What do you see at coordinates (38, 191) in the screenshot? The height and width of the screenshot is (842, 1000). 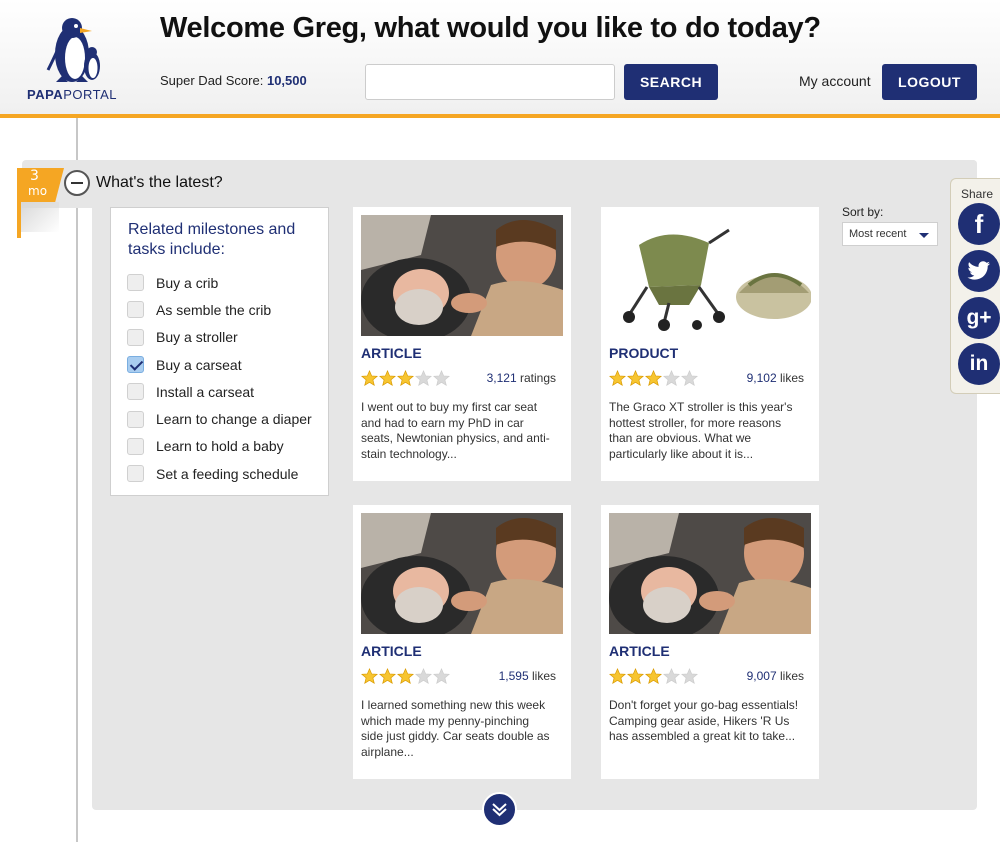 I see `flag-unit: mo` at bounding box center [38, 191].